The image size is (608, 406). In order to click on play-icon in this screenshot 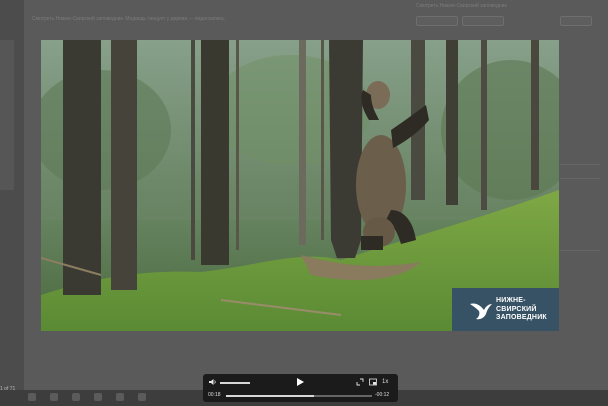, I will do `click(300, 382)`.